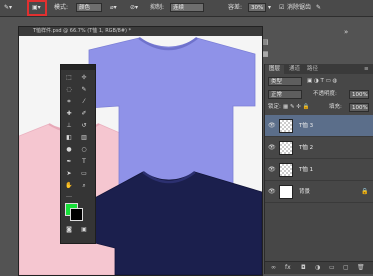 Image resolution: width=373 pixels, height=276 pixels. Describe the element at coordinates (69, 174) in the screenshot. I see `path-select-icon: ➤` at that location.